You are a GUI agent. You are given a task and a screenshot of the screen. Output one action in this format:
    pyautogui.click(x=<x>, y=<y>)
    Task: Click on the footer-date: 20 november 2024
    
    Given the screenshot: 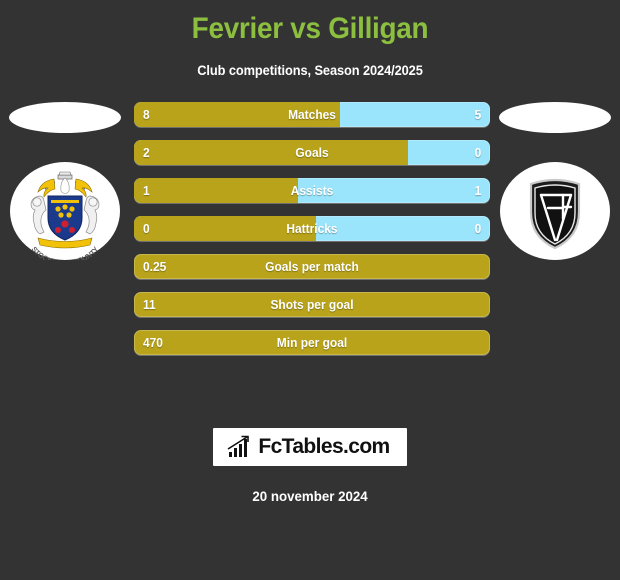 What is the action you would take?
    pyautogui.click(x=310, y=495)
    